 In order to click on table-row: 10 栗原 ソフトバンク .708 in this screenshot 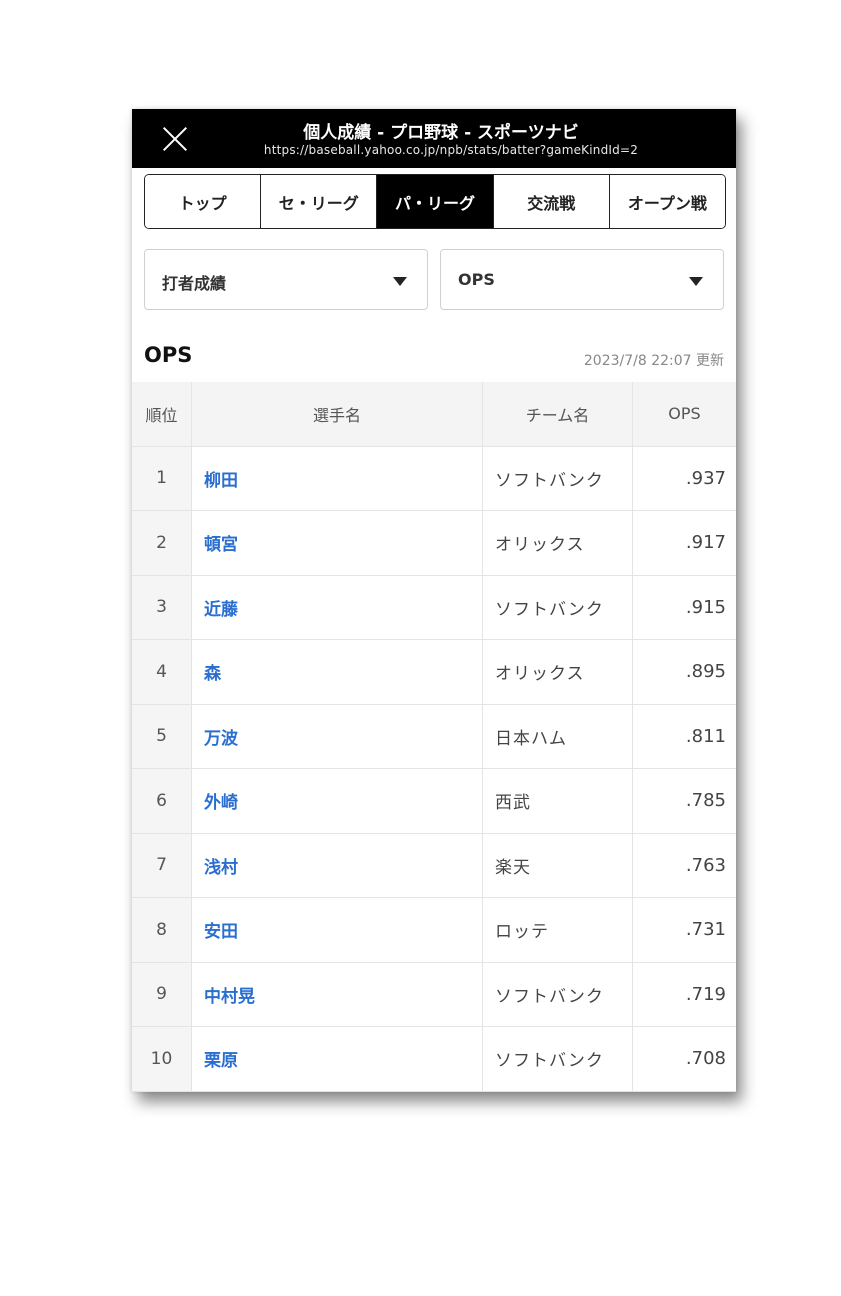, I will do `click(434, 1059)`.